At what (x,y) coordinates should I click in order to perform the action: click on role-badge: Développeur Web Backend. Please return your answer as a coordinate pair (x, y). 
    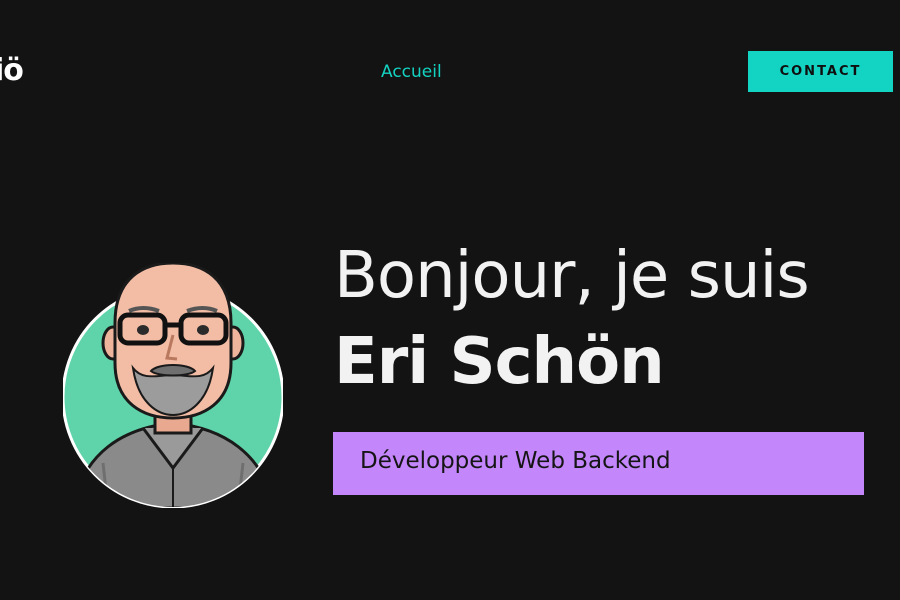
    Looking at the image, I should click on (598, 463).